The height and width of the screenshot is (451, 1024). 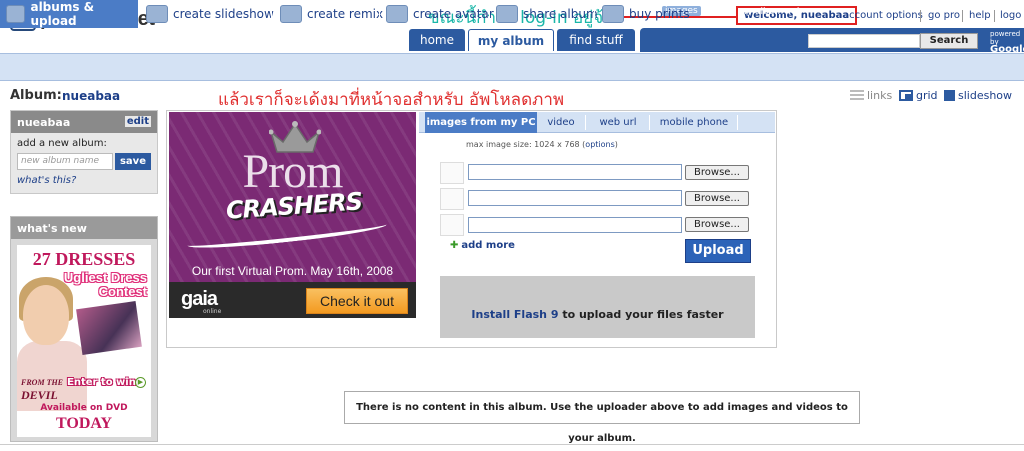 What do you see at coordinates (65, 161) in the screenshot?
I see `new-album-name-input: new album name` at bounding box center [65, 161].